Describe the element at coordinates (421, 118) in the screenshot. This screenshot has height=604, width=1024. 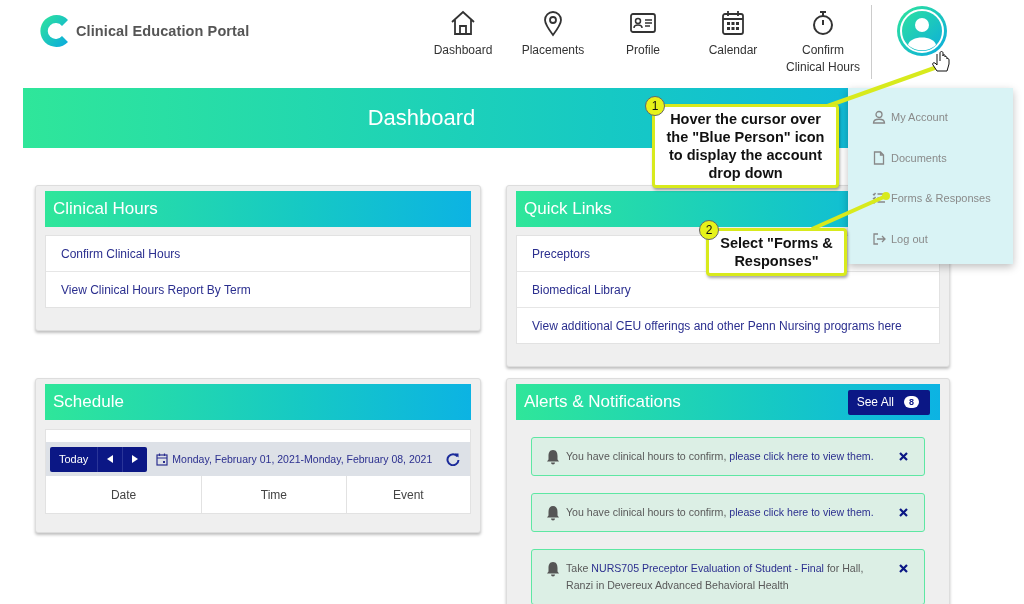
I see `page-title: Dashboard` at that location.